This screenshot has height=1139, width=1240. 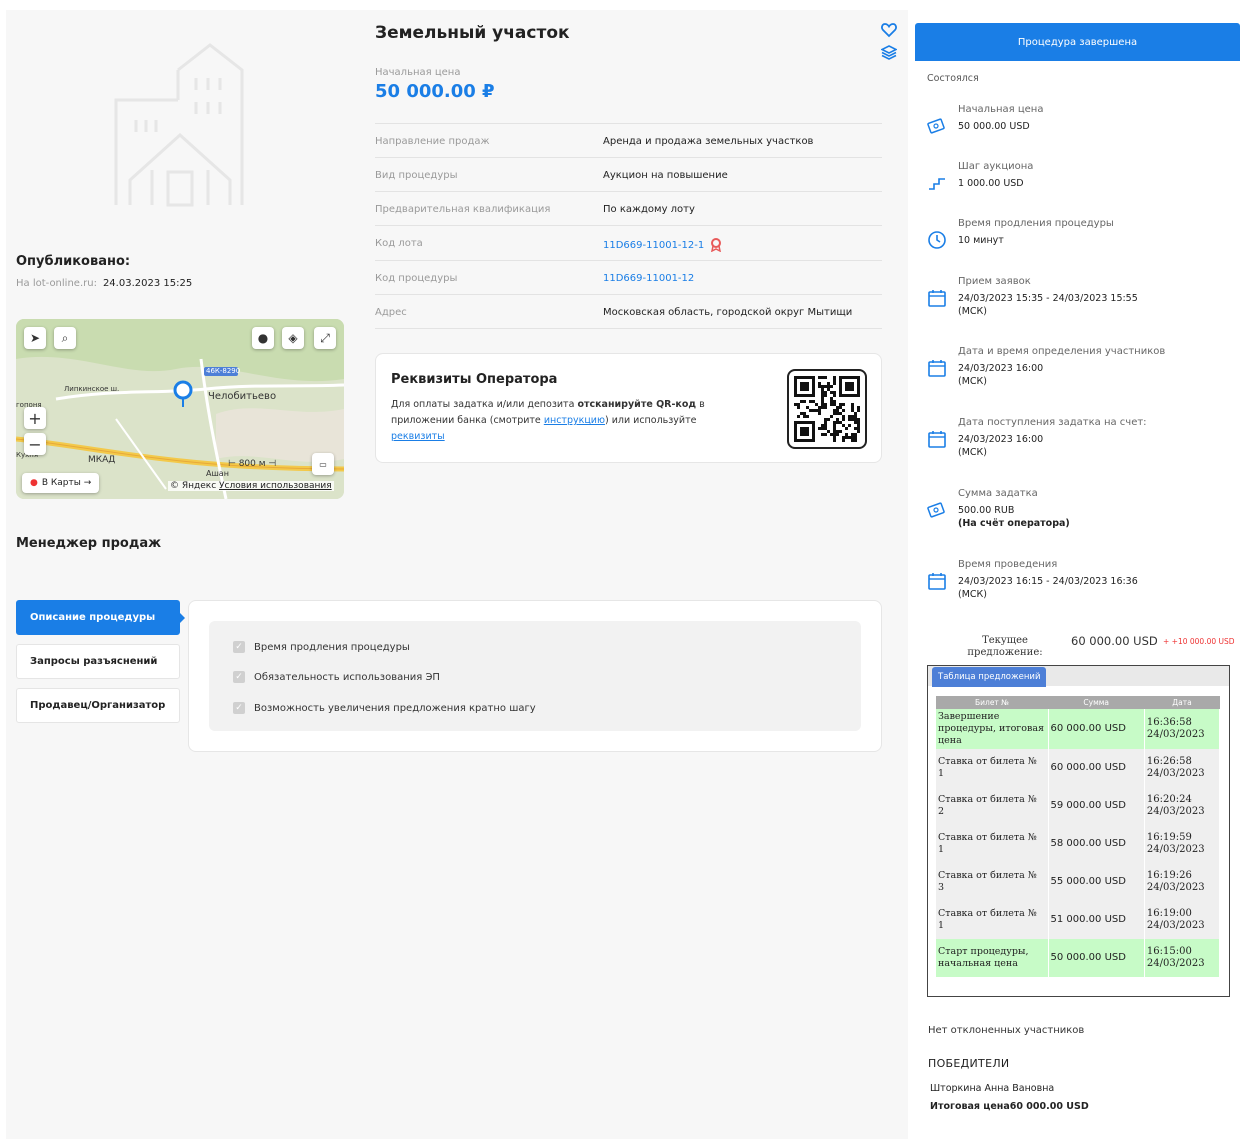 I want to click on info-value: Аукцион на повышение, so click(x=665, y=175).